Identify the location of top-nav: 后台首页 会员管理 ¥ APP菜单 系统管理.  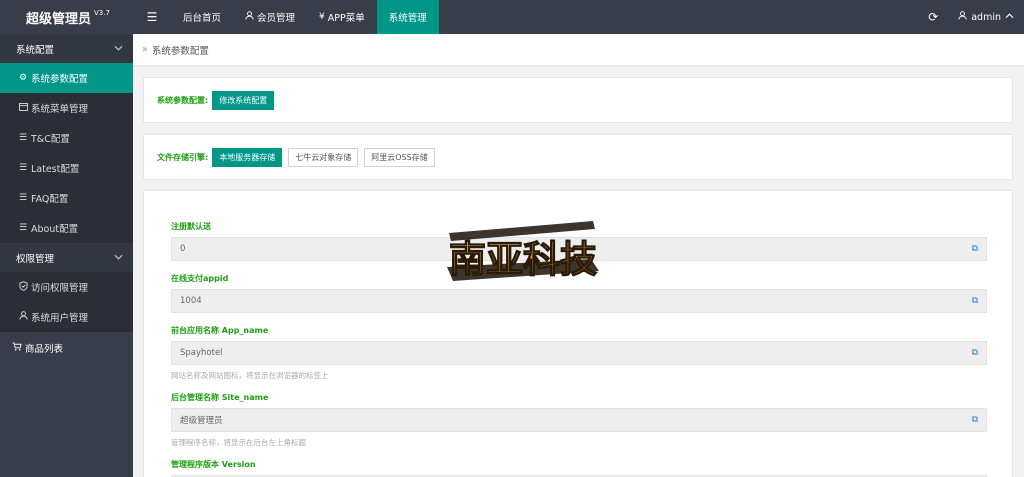
(305, 17).